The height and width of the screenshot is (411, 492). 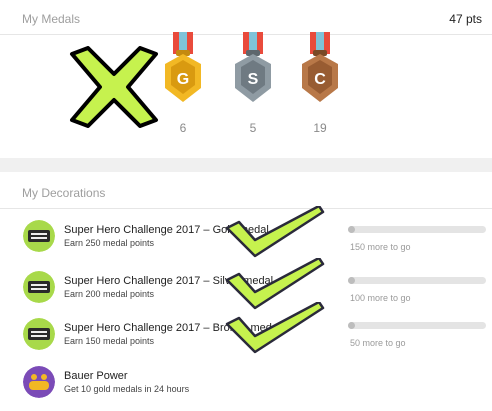 I want to click on silver-medal-letter: S, so click(x=253, y=79).